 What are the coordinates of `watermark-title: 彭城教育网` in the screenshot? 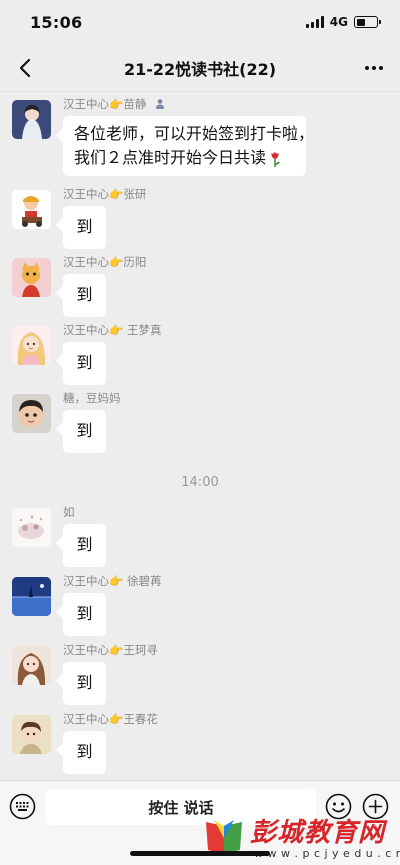 It's located at (318, 833).